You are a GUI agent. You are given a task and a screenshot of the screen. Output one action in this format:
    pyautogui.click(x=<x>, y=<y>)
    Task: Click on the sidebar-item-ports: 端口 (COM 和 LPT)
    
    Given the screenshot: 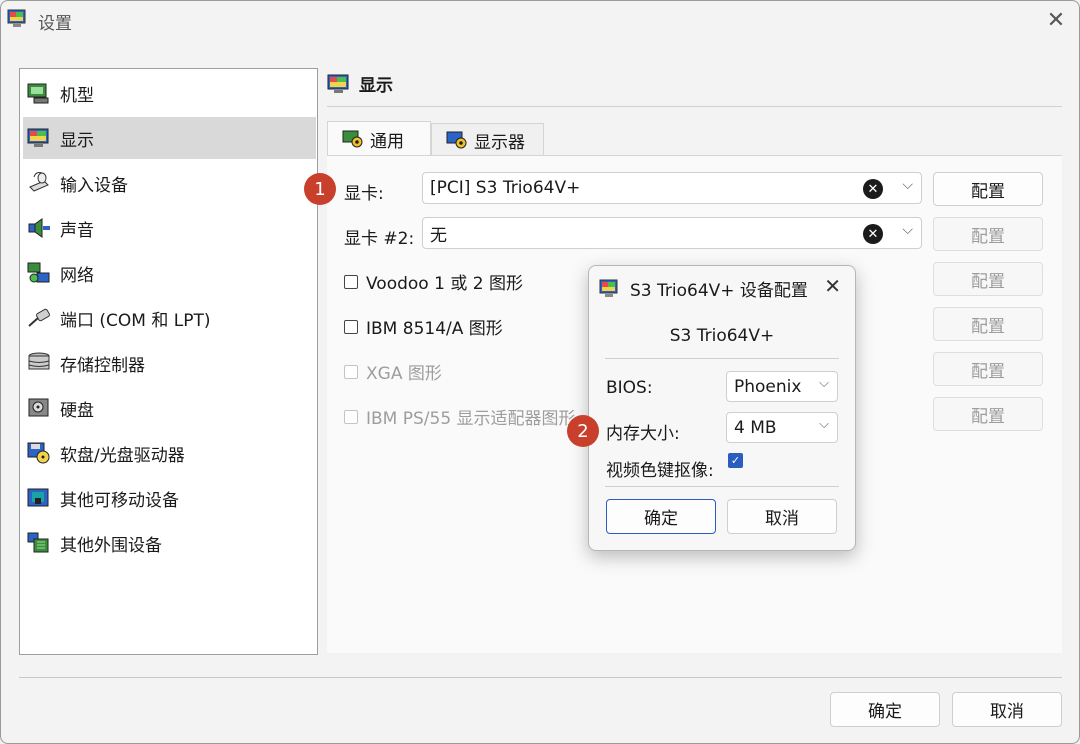 What is the action you would take?
    pyautogui.click(x=169, y=318)
    